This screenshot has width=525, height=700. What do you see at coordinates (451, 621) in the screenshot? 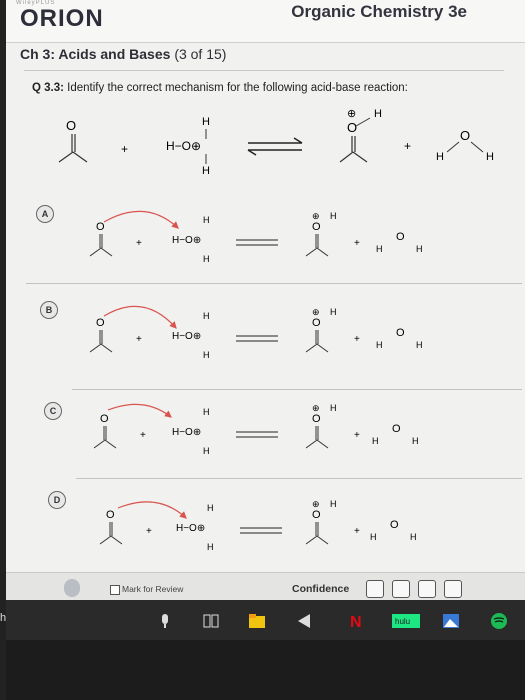
I see `photos-icon` at bounding box center [451, 621].